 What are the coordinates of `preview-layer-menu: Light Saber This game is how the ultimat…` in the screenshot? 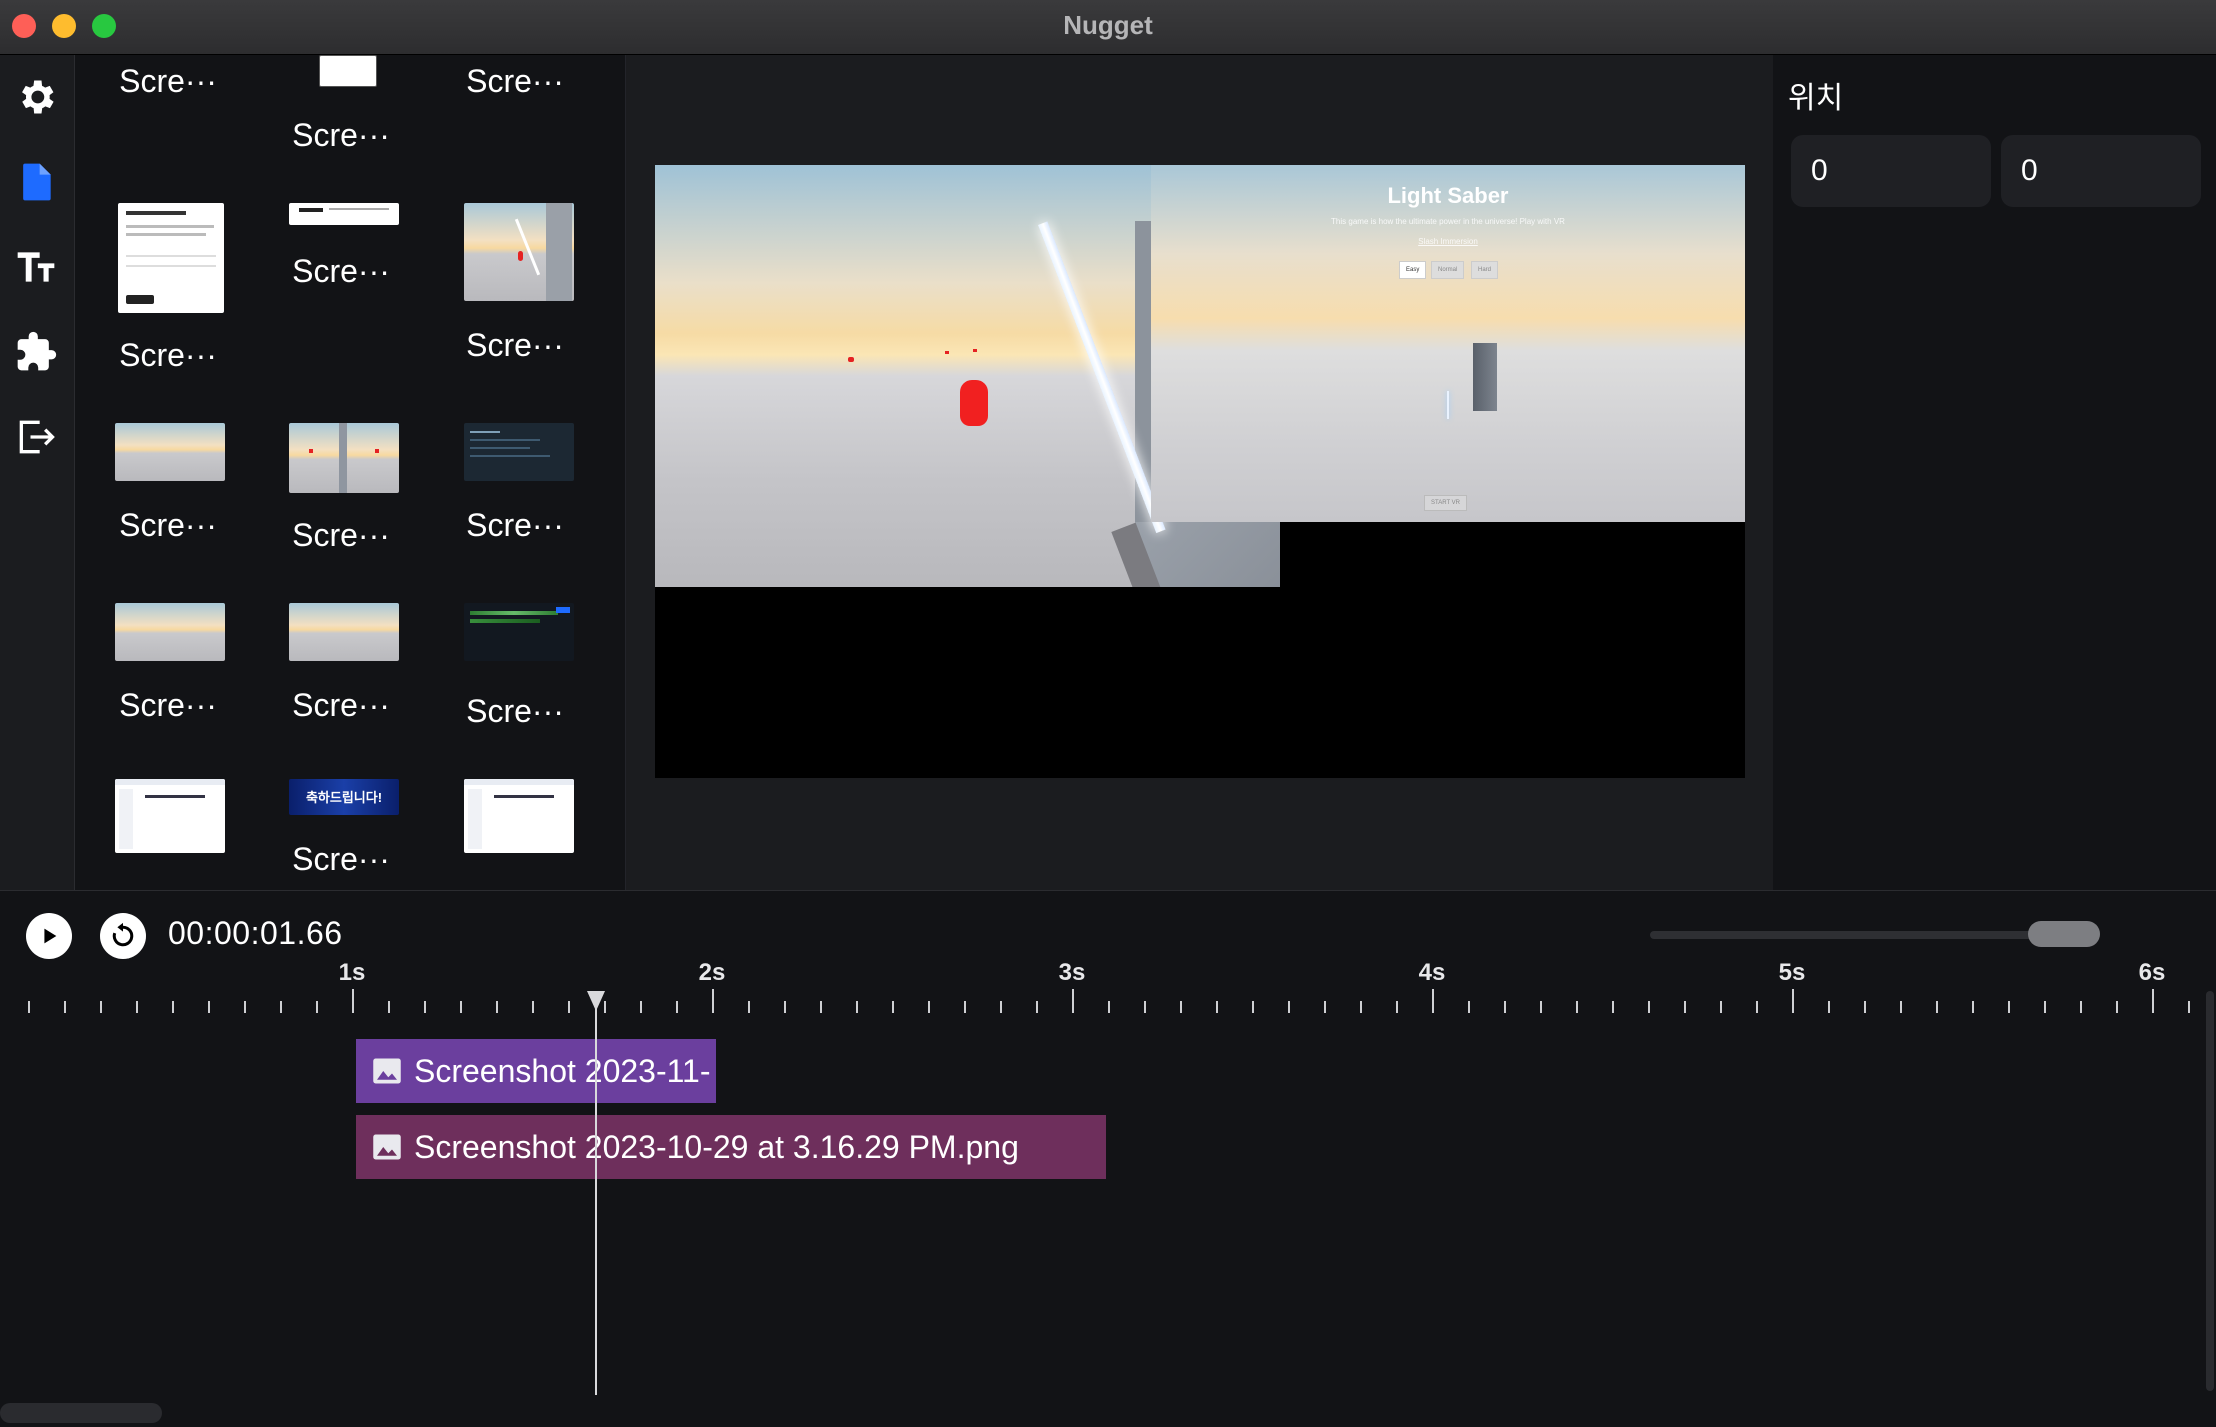 It's located at (1448, 343).